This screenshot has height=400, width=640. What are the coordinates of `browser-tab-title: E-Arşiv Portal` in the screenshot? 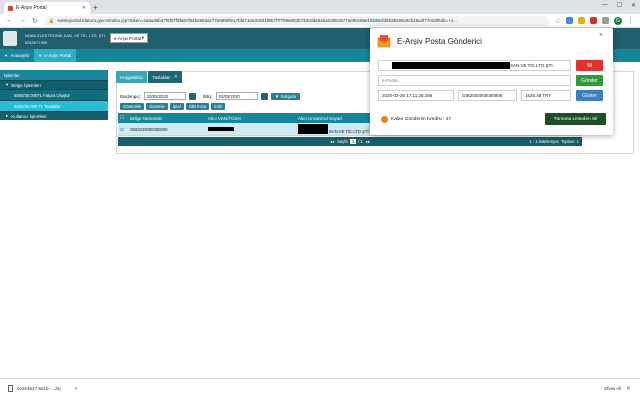 It's located at (31, 8).